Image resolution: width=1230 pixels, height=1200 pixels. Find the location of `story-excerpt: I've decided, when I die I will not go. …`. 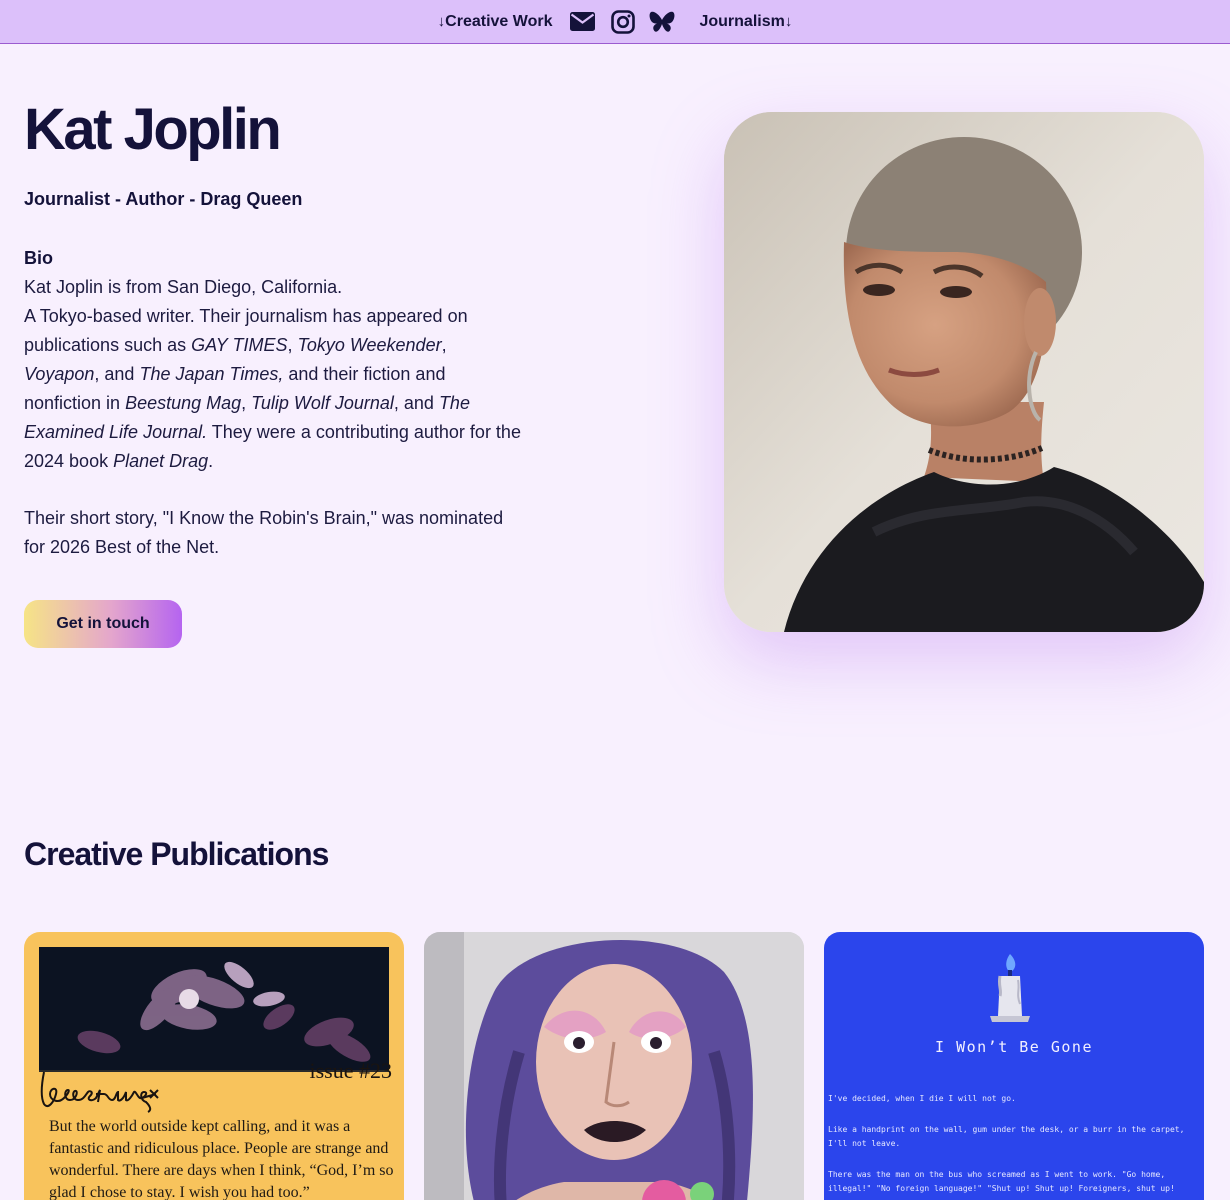

story-excerpt: I've decided, when I die I will not go. … is located at coordinates (1014, 1146).